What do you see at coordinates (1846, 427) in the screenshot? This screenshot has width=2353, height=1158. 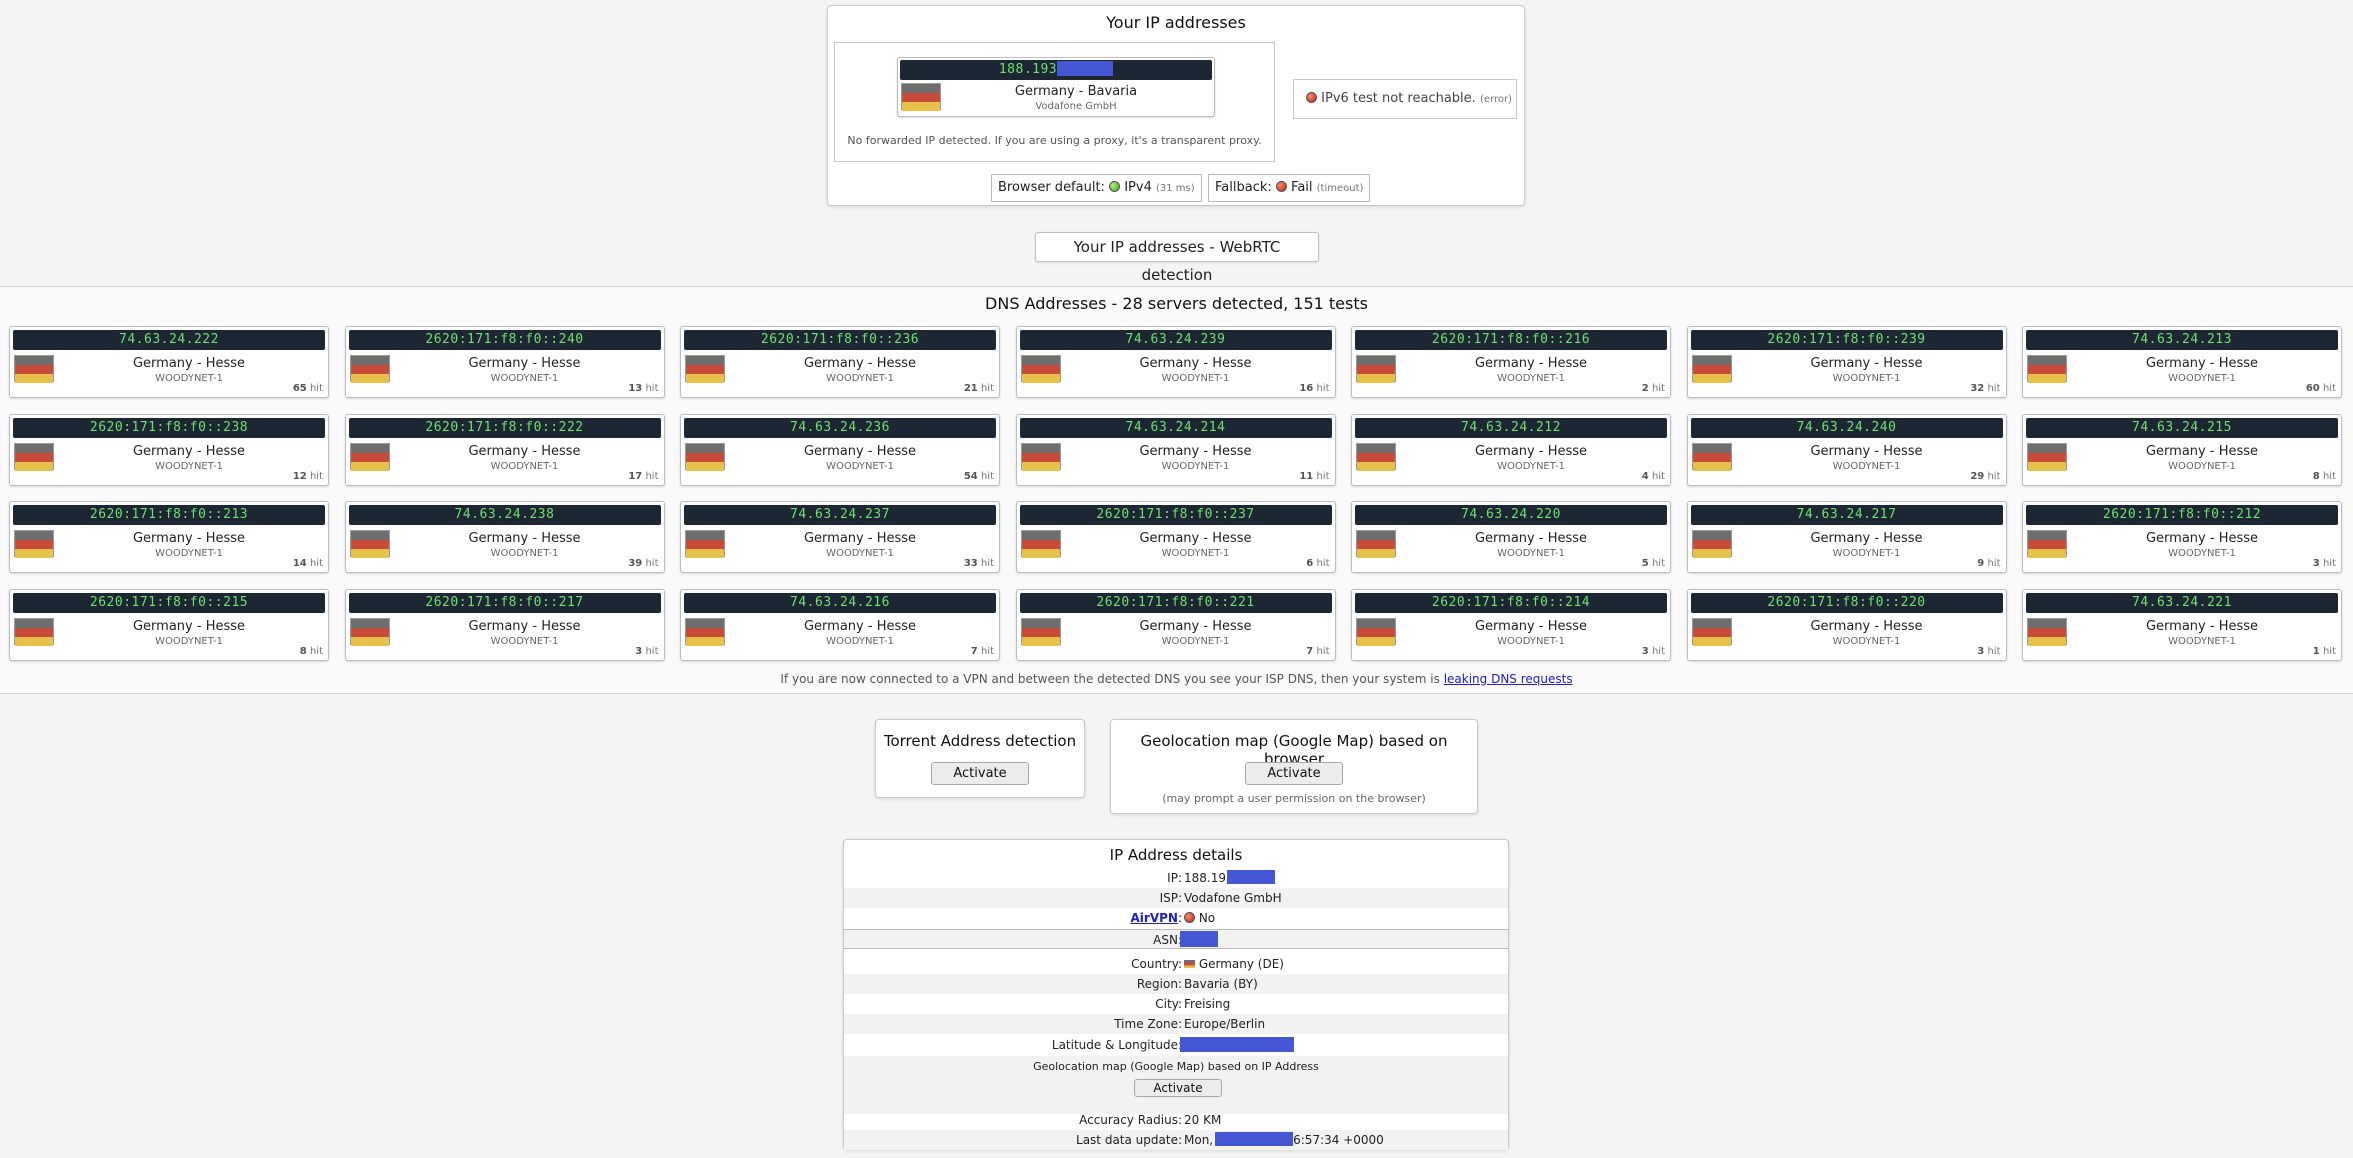 I see `dns-server-ip: 74.63.24.240` at bounding box center [1846, 427].